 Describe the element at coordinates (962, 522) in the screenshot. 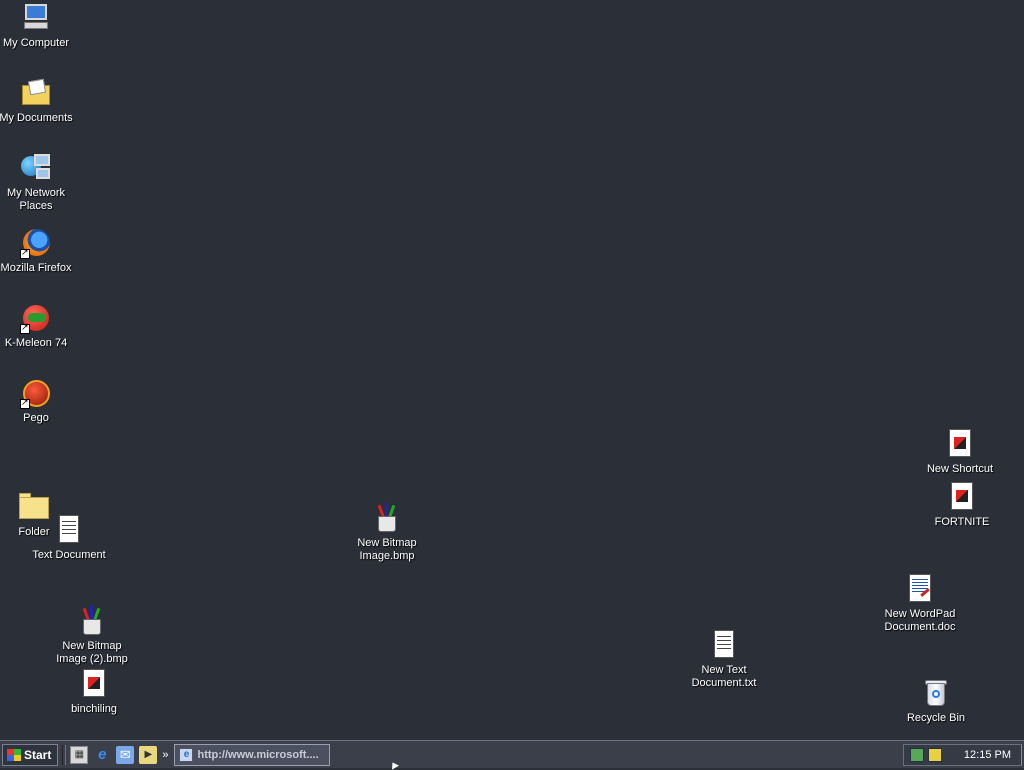

I see `icon-label: FORTNITE` at that location.